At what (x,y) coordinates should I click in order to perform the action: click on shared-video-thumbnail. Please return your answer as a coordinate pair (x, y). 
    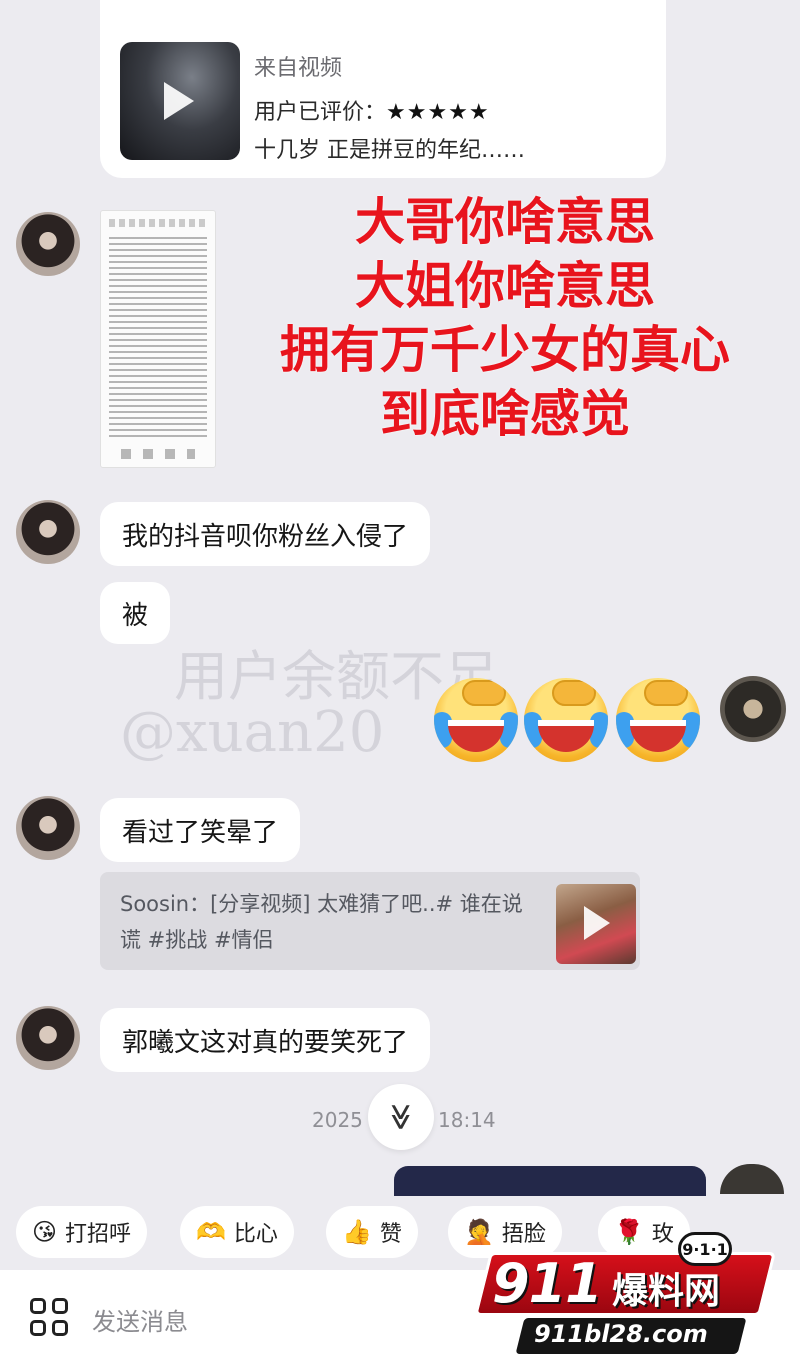
    Looking at the image, I should click on (596, 924).